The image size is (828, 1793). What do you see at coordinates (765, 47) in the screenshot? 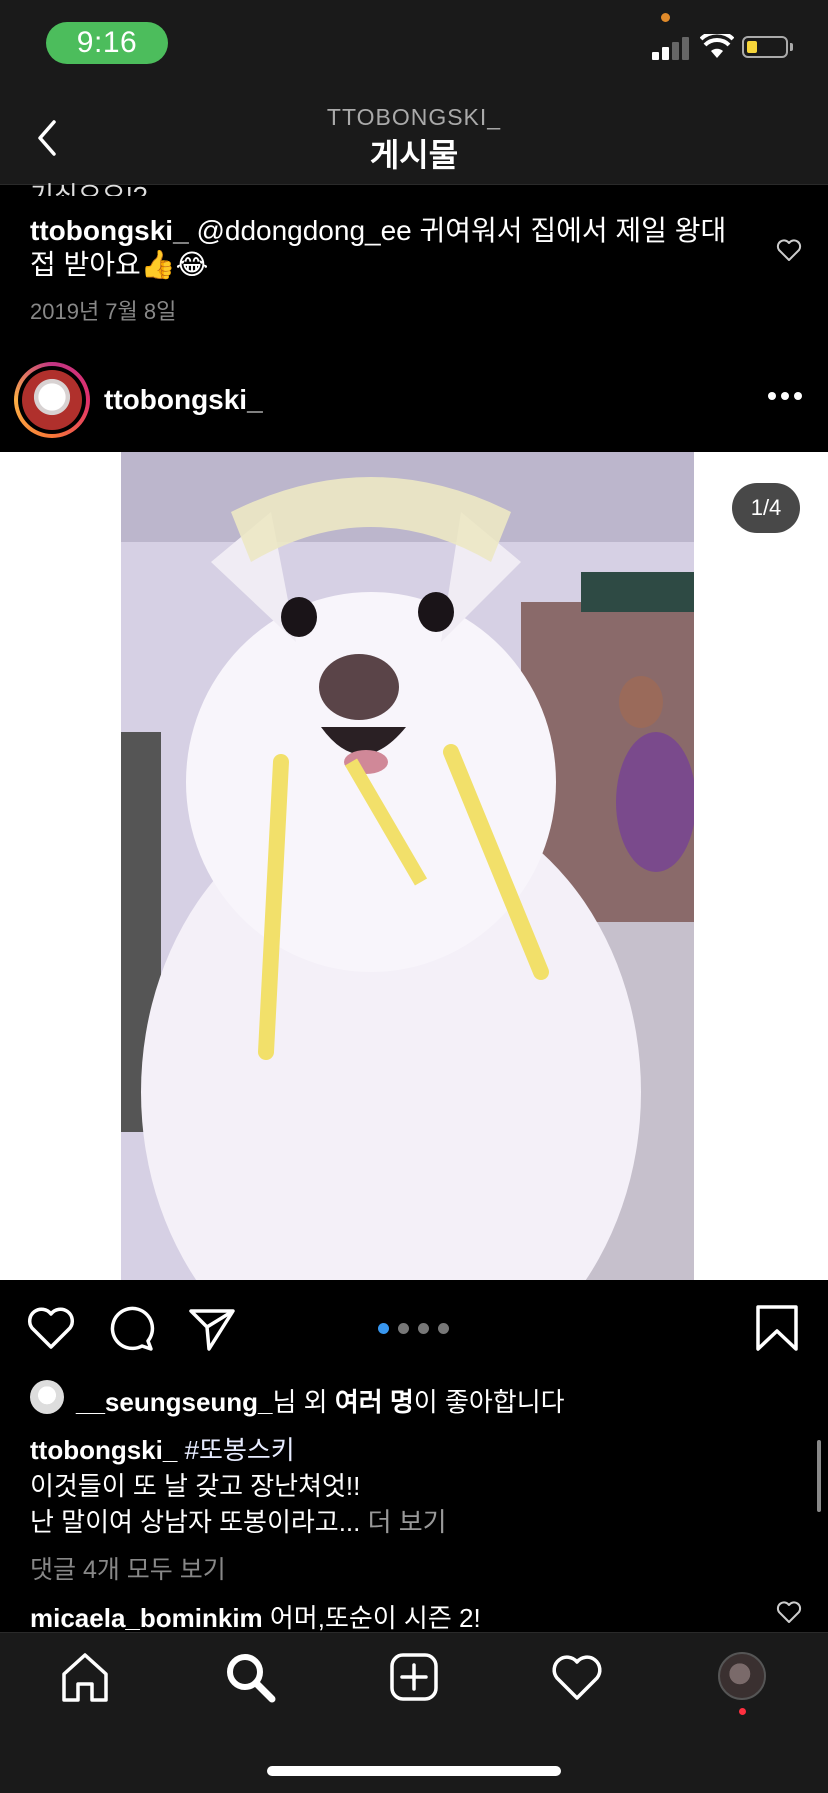
I see `battery-icon` at bounding box center [765, 47].